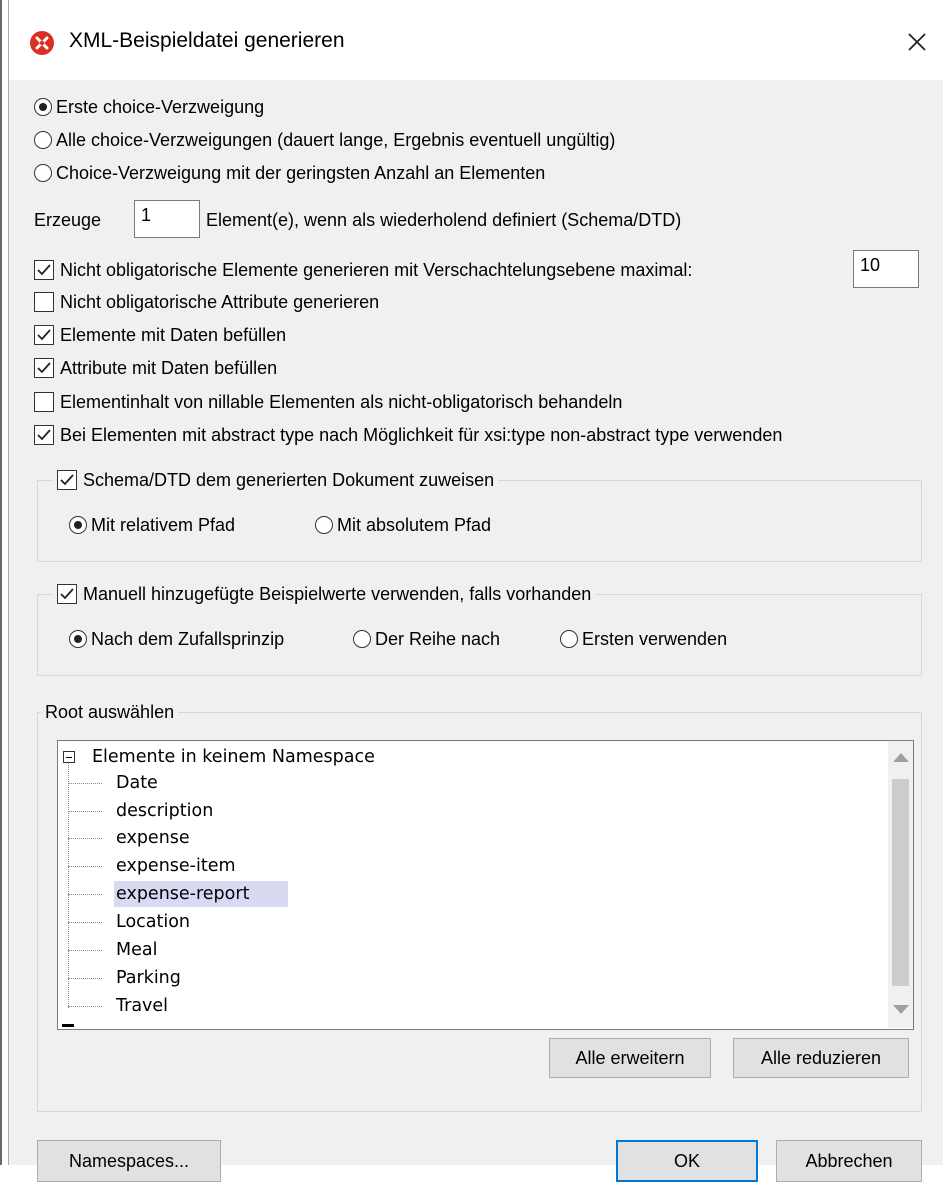 The width and height of the screenshot is (943, 1182). I want to click on partial-expander-icon, so click(68, 1025).